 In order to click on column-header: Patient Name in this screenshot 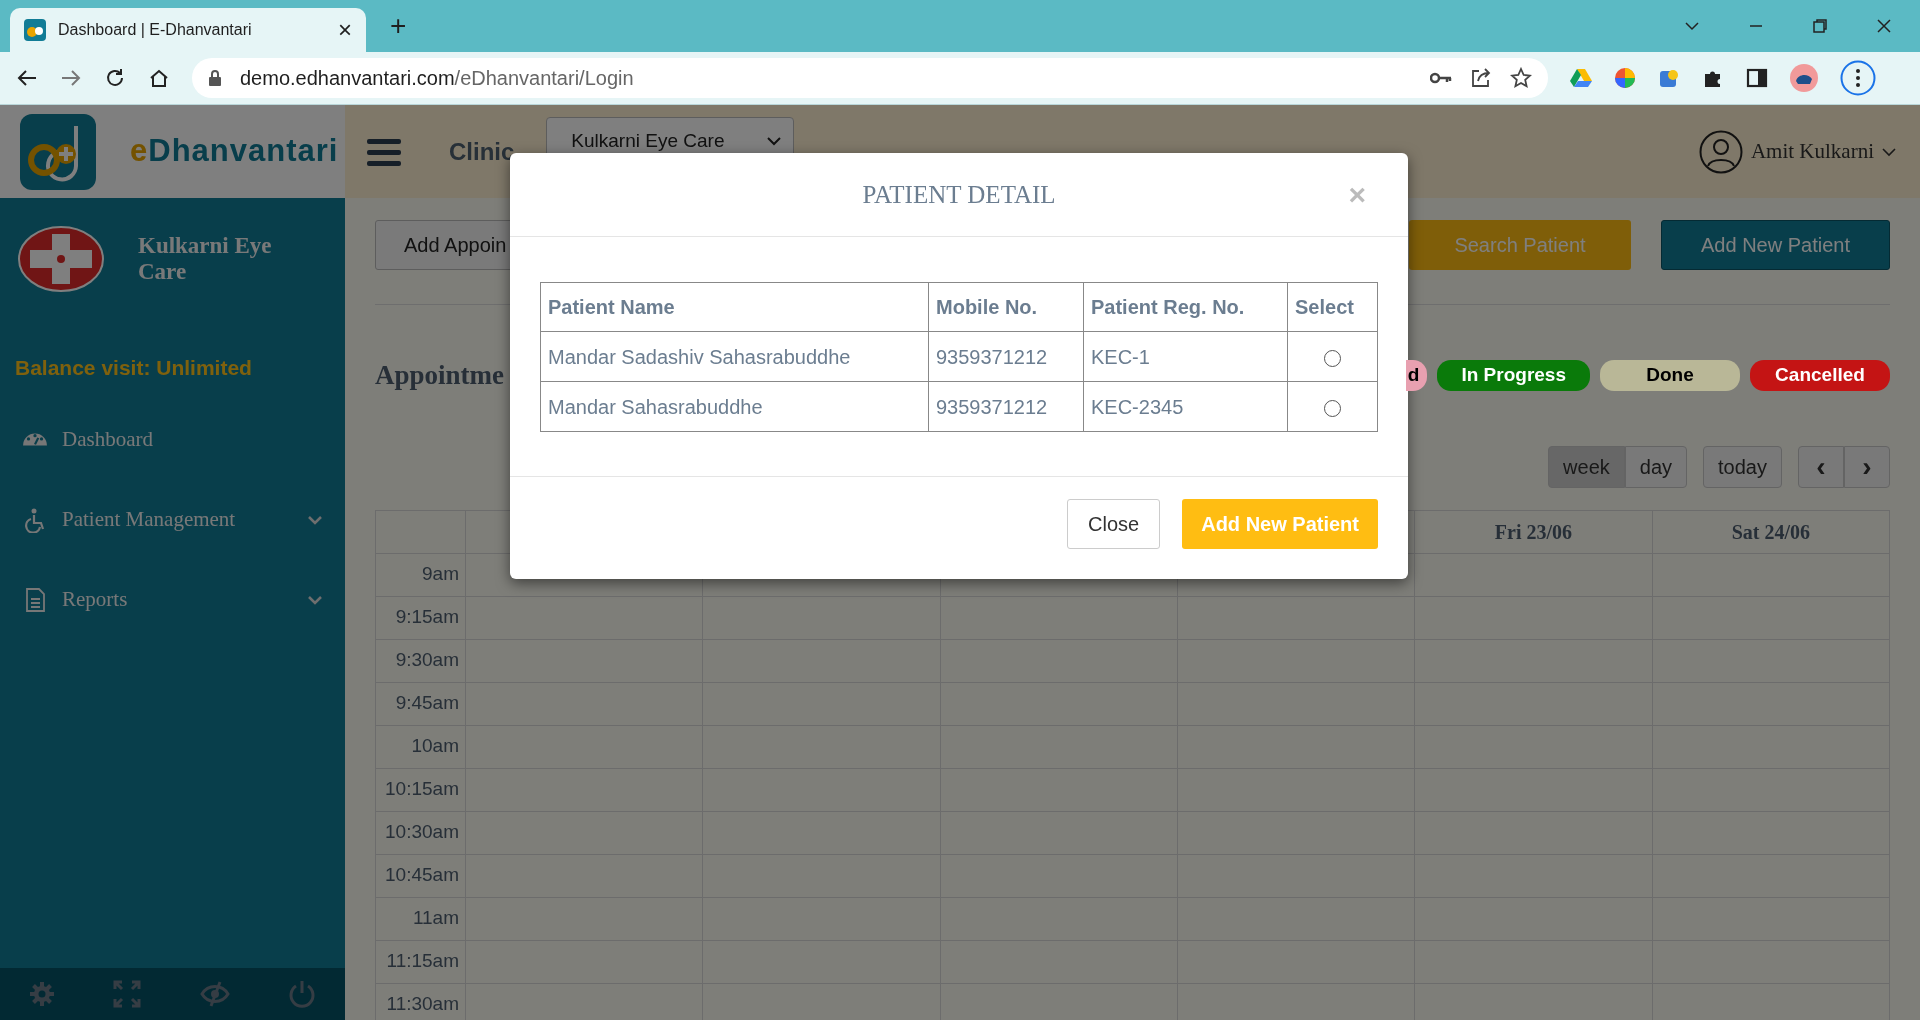, I will do `click(611, 307)`.